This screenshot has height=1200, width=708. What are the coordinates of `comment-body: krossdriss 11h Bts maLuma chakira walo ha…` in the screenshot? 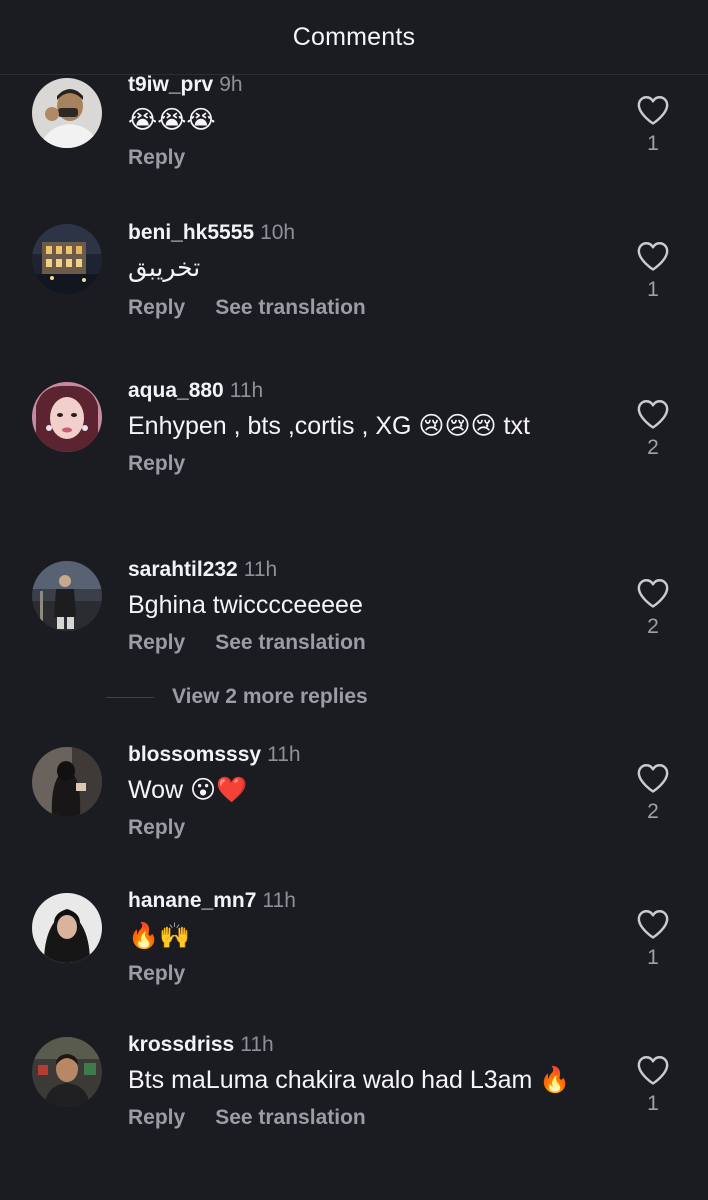 It's located at (368, 1081).